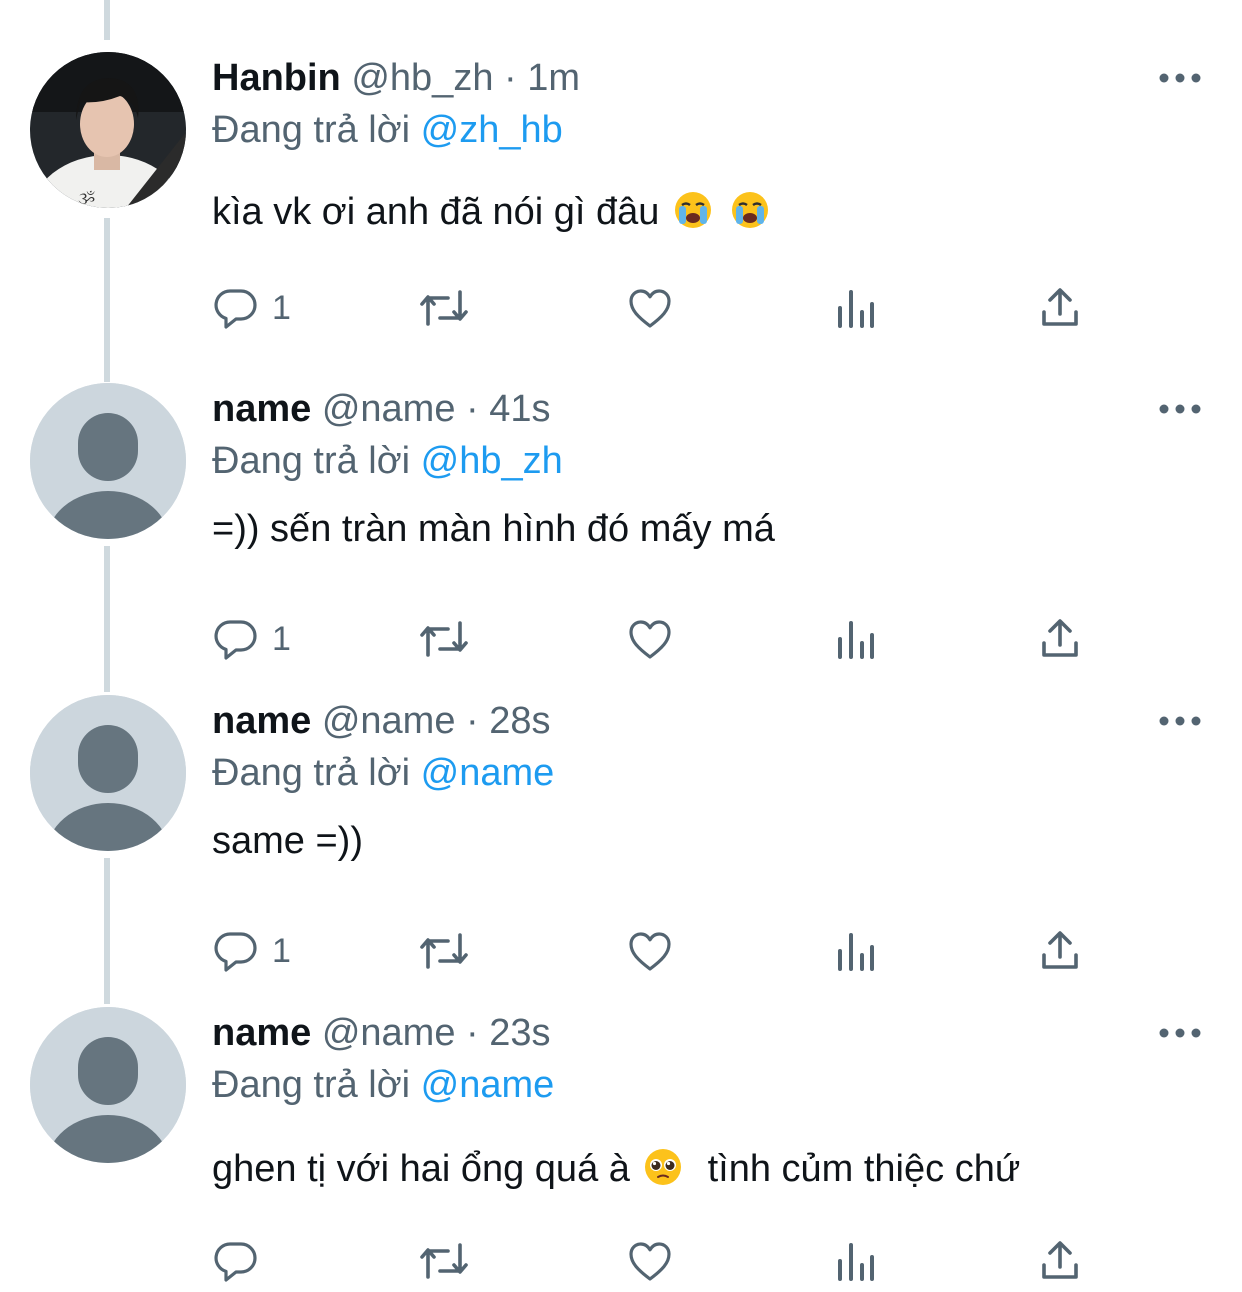 Image resolution: width=1242 pixels, height=1292 pixels. Describe the element at coordinates (663, 1167) in the screenshot. I see `pleading-face-icon` at that location.